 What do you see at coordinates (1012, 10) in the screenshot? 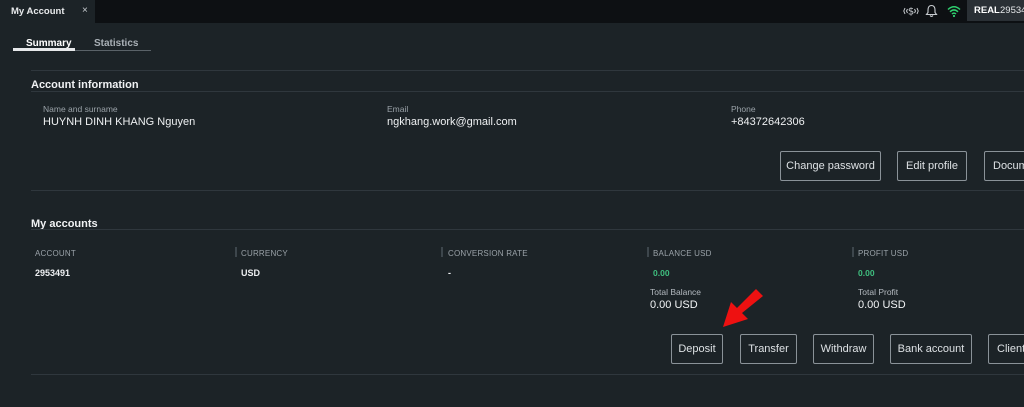
I see `account-number-label: 29534` at bounding box center [1012, 10].